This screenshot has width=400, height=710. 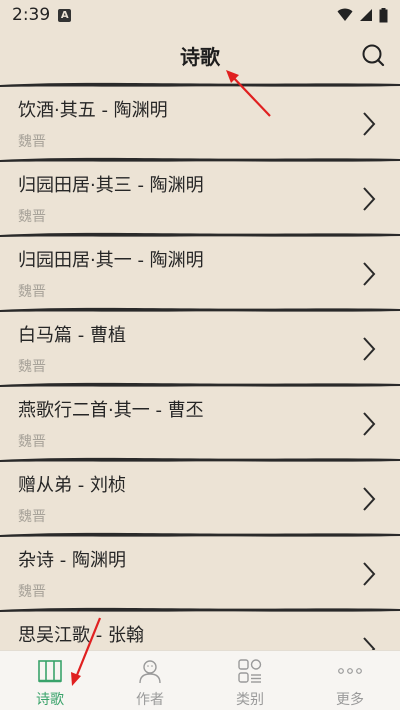 What do you see at coordinates (250, 700) in the screenshot?
I see `tab-categories-label: 类别` at bounding box center [250, 700].